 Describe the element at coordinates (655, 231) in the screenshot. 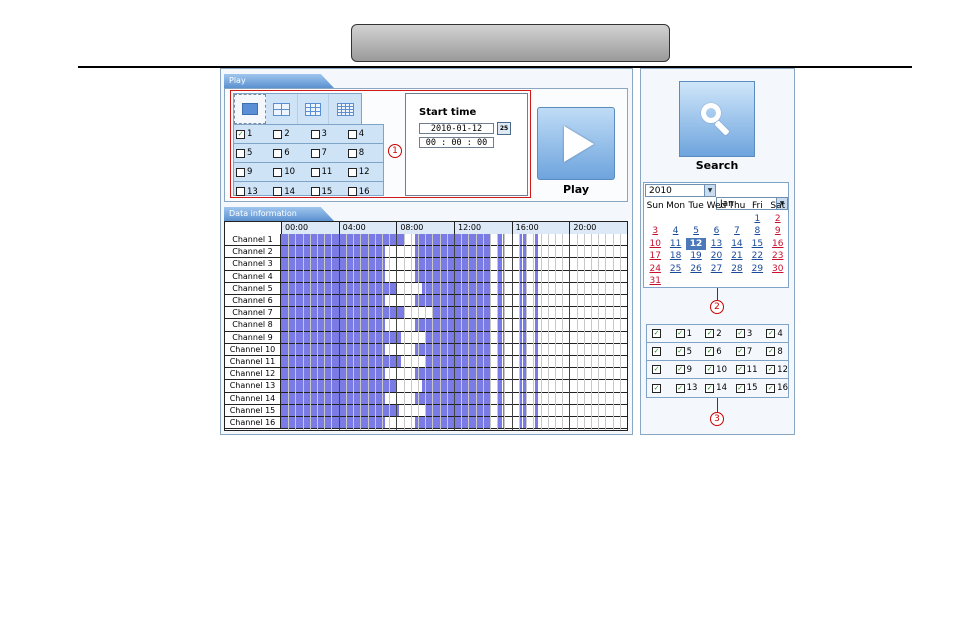

I see `calendar-day: 3` at that location.